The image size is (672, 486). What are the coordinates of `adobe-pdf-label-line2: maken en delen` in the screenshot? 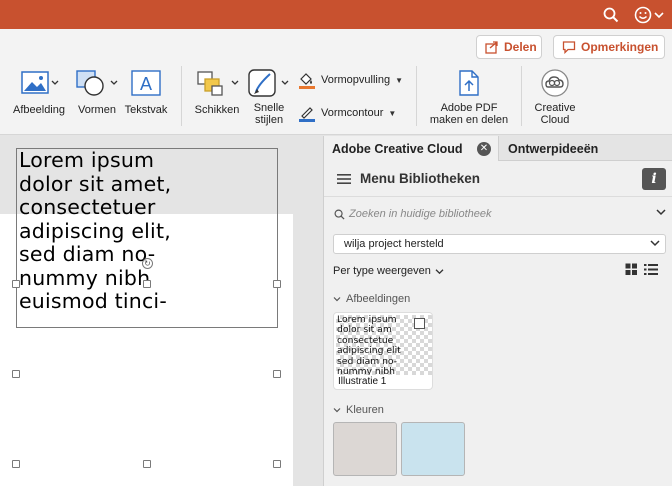 It's located at (469, 120).